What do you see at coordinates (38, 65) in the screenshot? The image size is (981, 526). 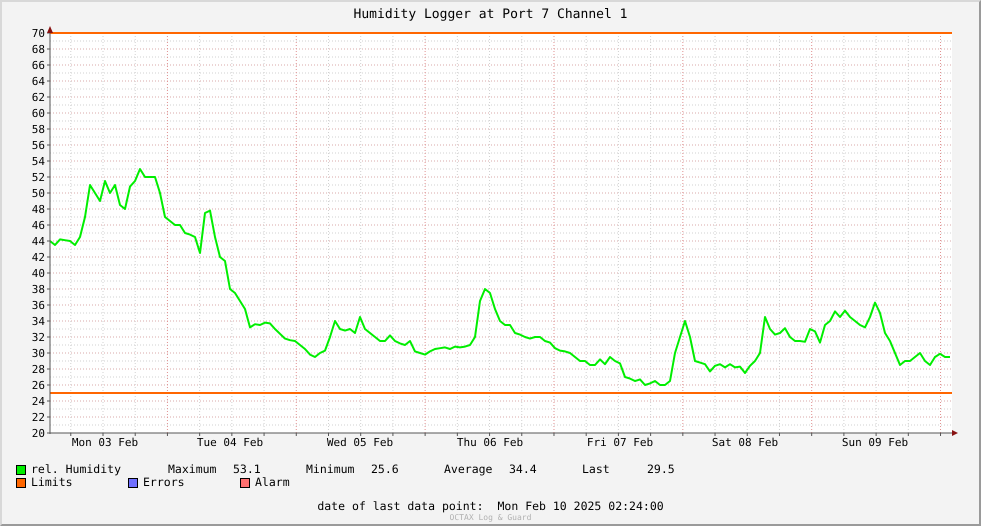 I see `y-axis-label: 66` at bounding box center [38, 65].